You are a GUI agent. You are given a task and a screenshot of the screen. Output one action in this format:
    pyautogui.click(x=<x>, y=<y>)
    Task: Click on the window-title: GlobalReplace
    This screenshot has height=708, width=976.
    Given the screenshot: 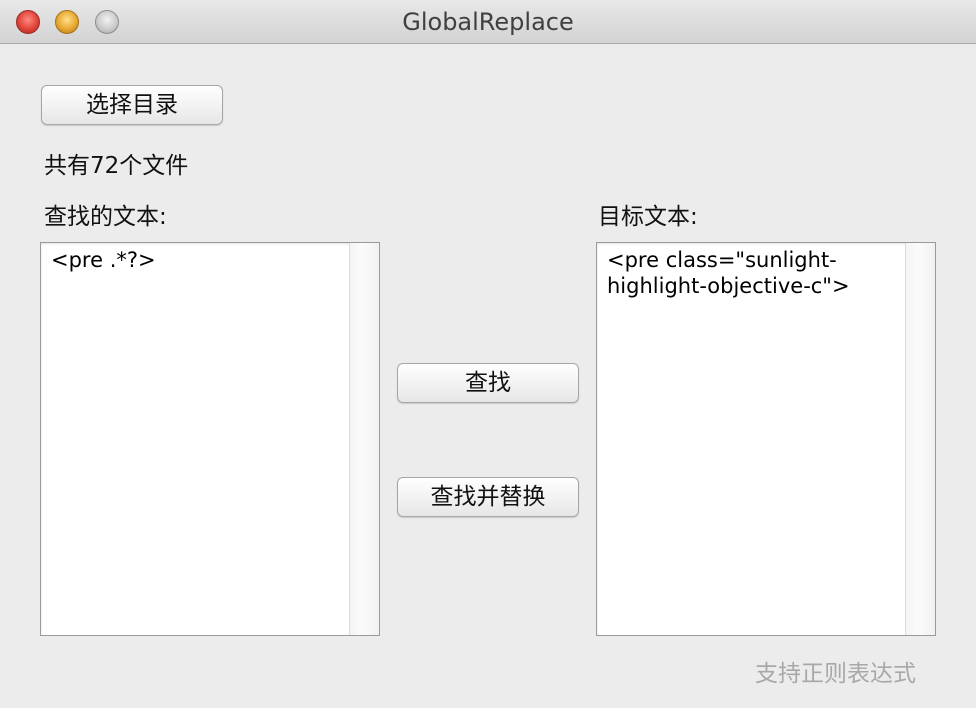 What is the action you would take?
    pyautogui.click(x=488, y=22)
    